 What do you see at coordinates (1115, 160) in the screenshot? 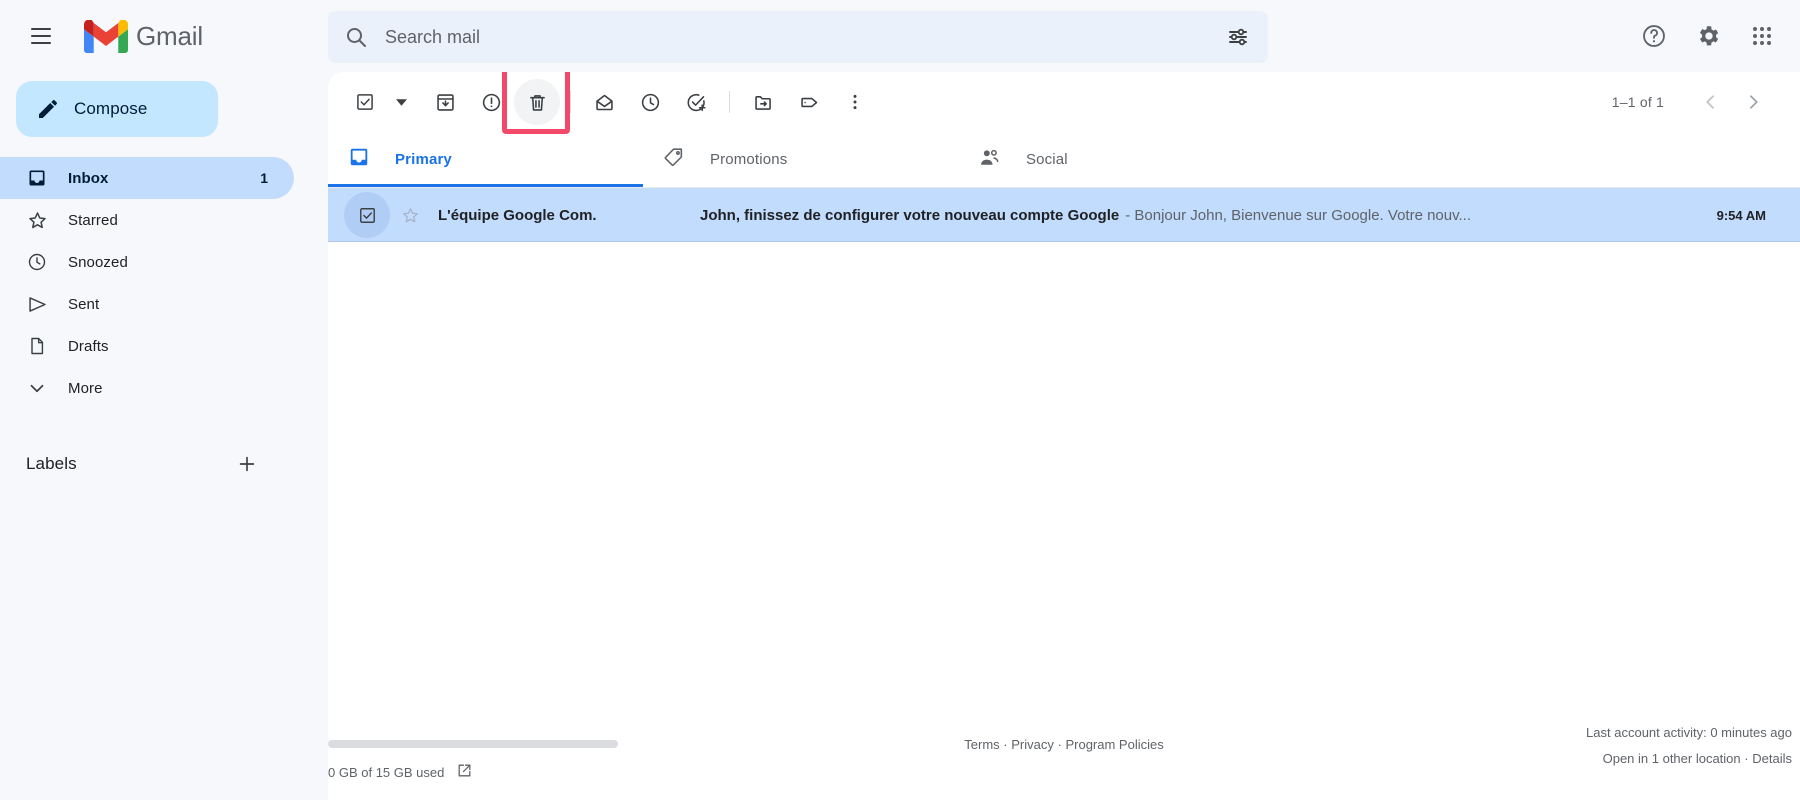
I see `tab-social: Social` at bounding box center [1115, 160].